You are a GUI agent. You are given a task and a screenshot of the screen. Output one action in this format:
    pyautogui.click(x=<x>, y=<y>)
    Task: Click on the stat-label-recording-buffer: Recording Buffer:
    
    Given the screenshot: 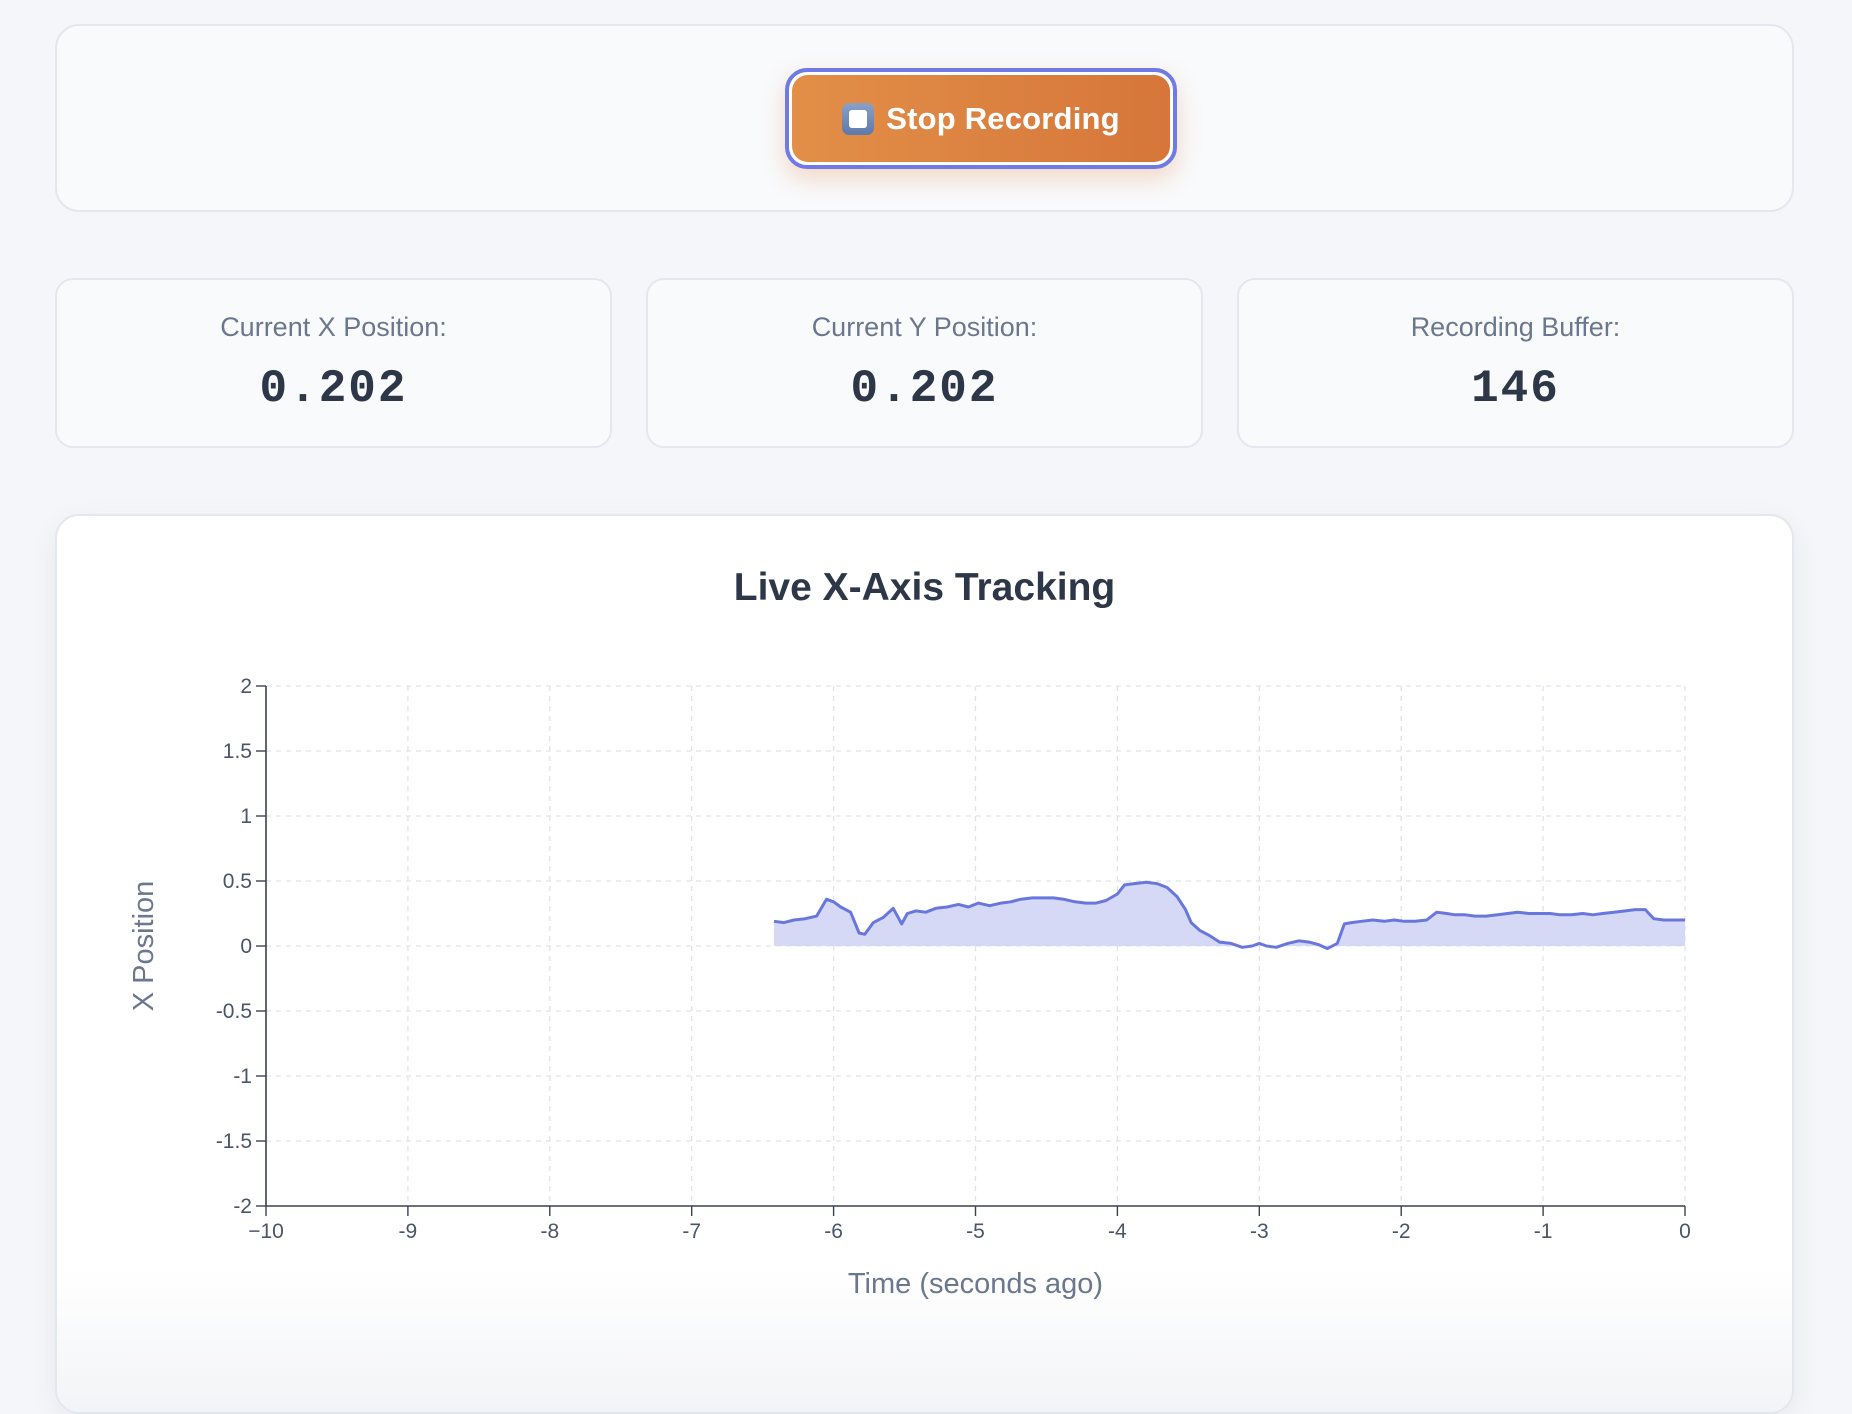 What is the action you would take?
    pyautogui.click(x=1515, y=327)
    